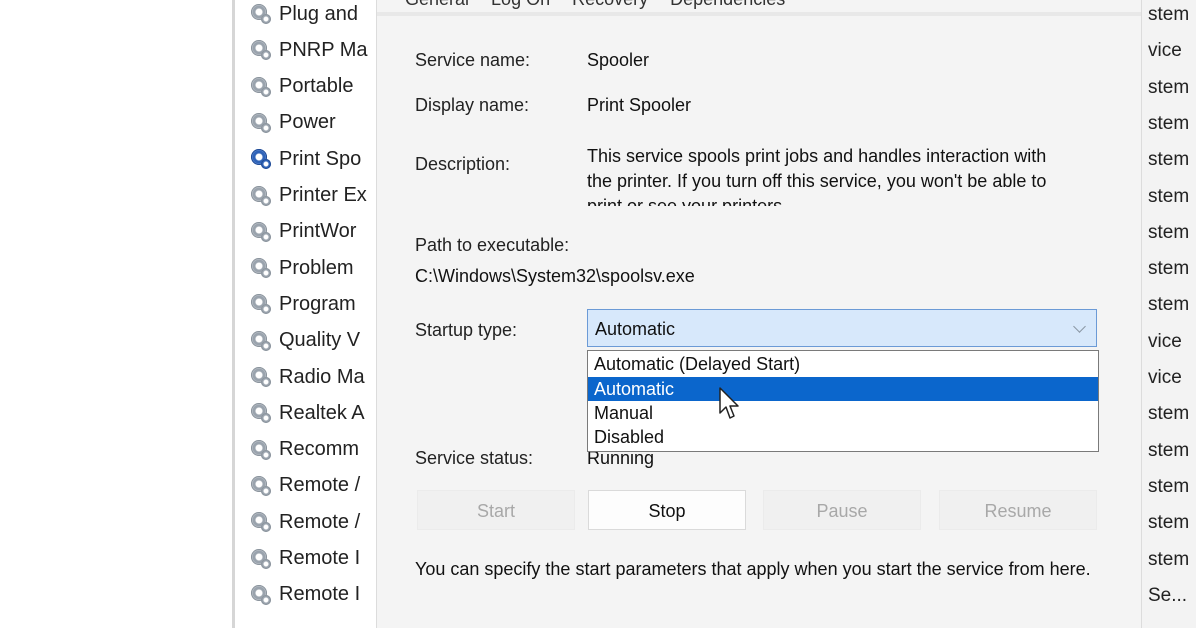 The image size is (1196, 628). Describe the element at coordinates (610, 6) in the screenshot. I see `tab-recovery: Recovery` at that location.